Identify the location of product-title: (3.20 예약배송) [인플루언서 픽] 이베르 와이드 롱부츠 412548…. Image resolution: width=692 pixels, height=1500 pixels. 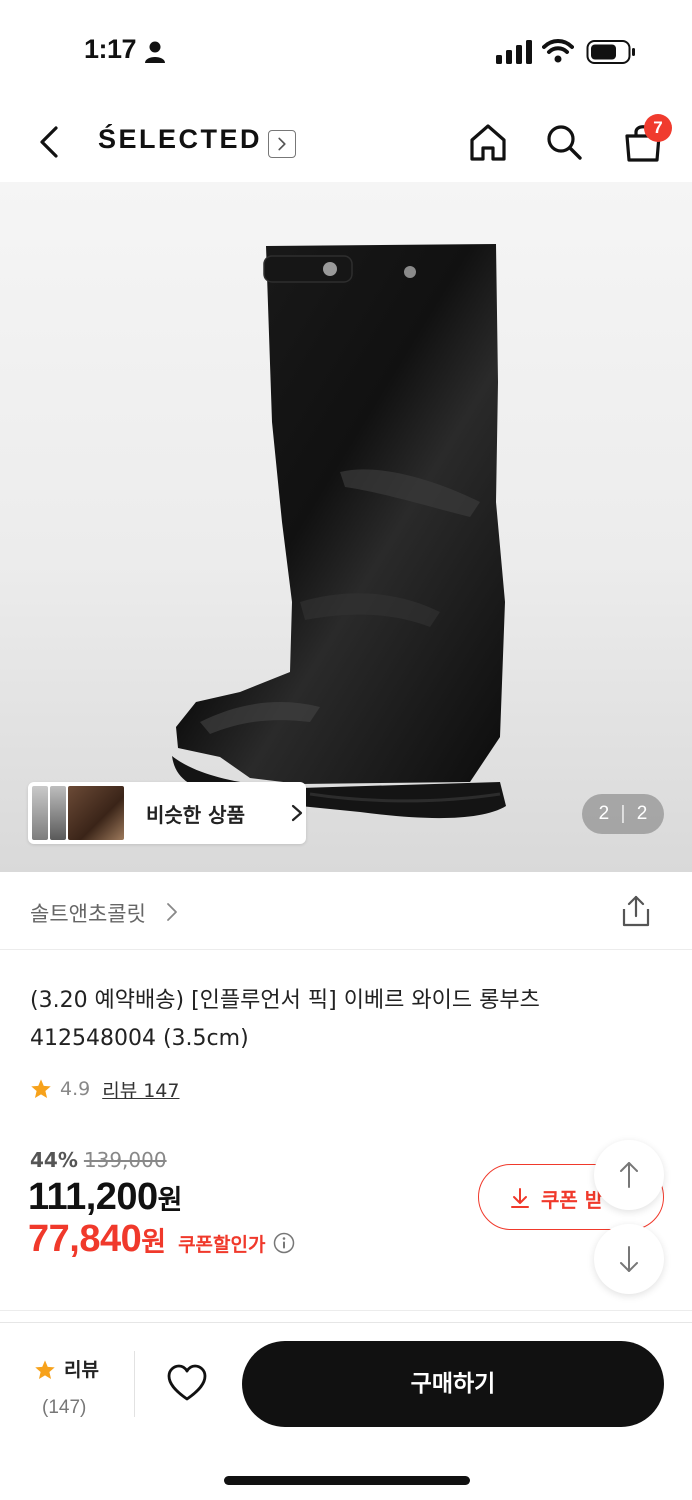
(335, 1020).